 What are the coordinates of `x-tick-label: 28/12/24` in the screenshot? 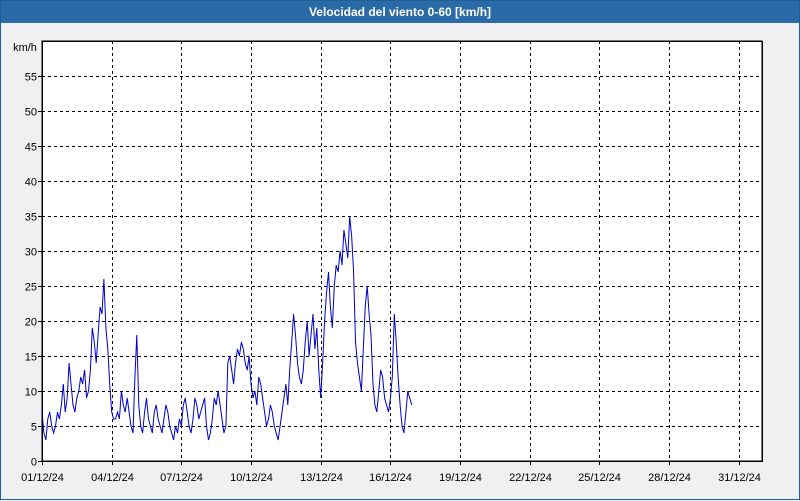 It's located at (669, 478).